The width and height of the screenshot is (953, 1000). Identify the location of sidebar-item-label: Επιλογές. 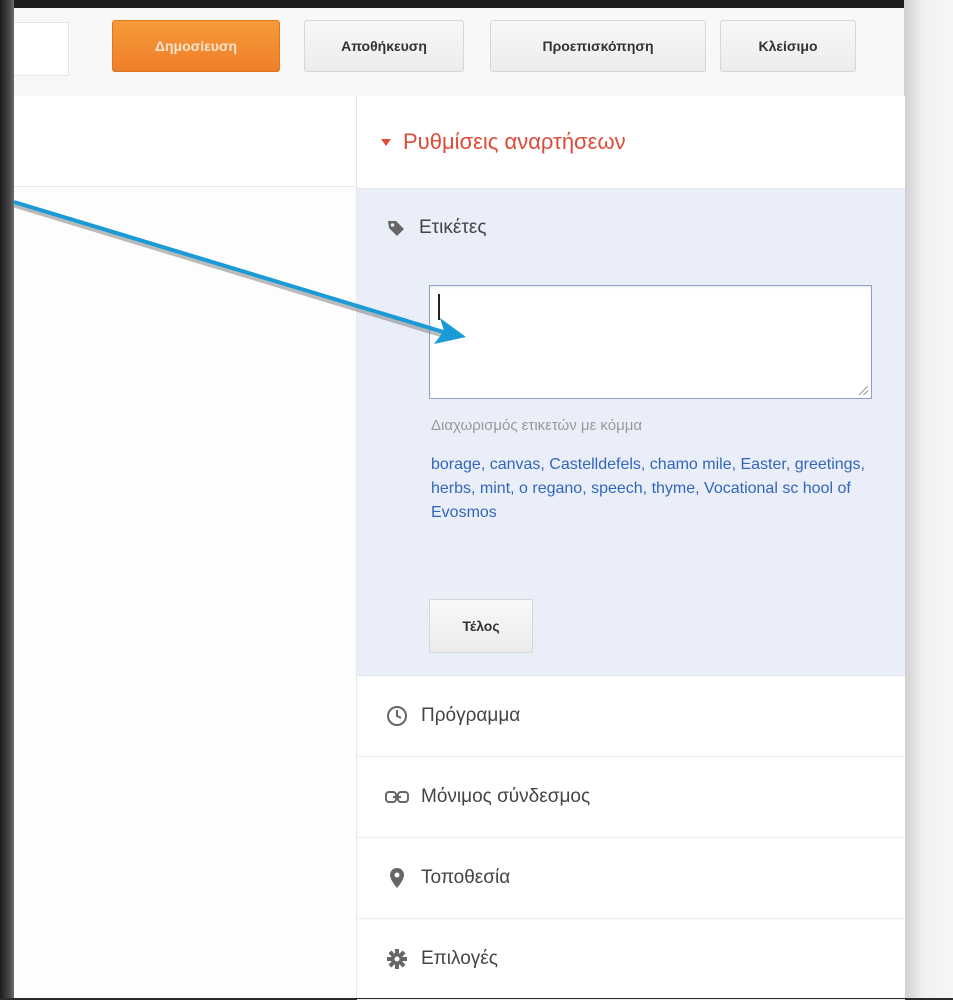
(459, 958).